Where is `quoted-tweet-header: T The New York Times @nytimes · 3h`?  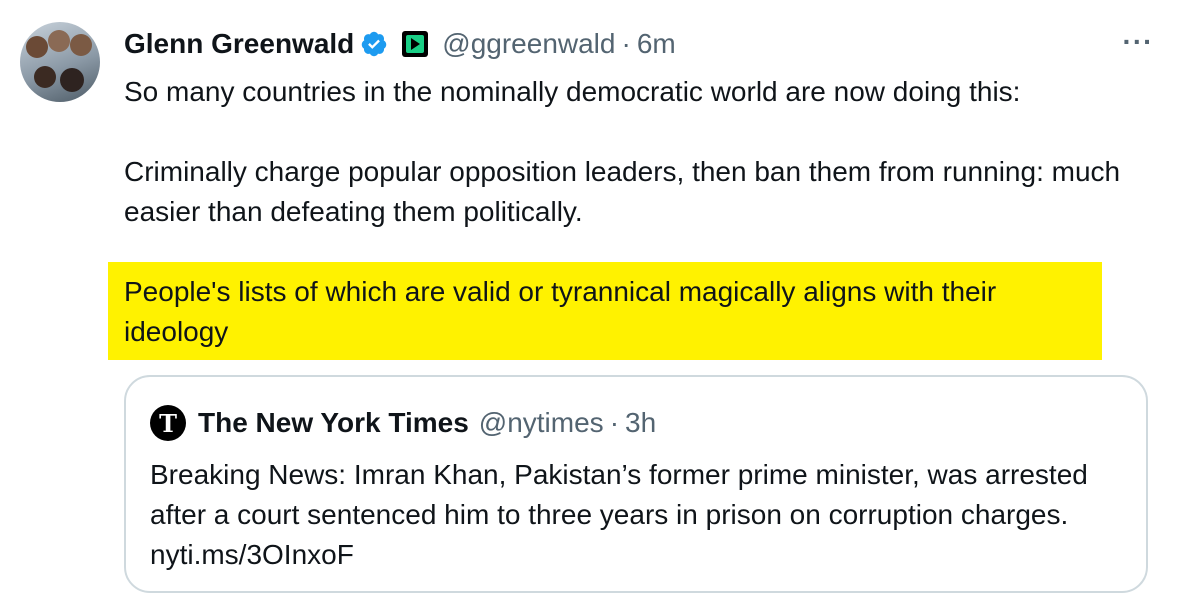 quoted-tweet-header: T The New York Times @nytimes · 3h is located at coordinates (403, 423).